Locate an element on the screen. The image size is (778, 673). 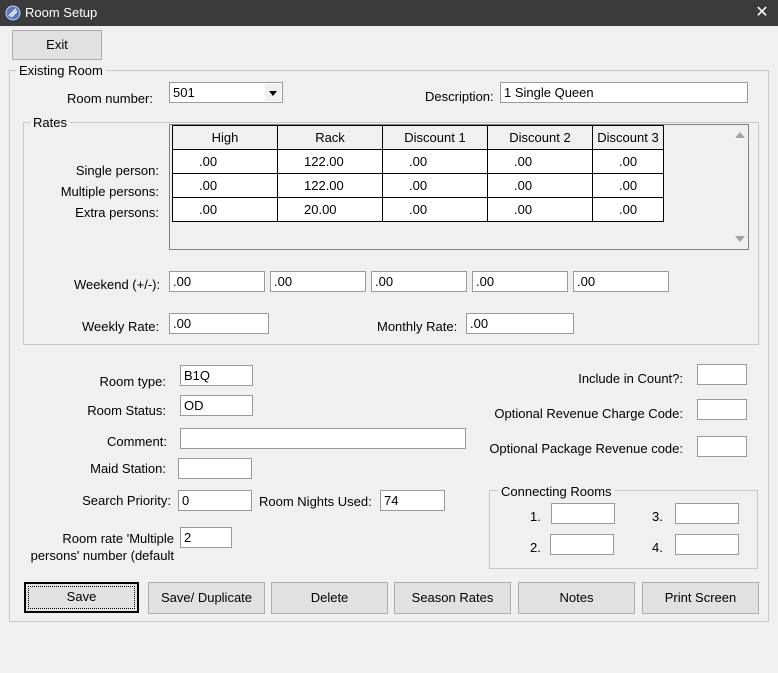
col-header-discount-2: Discount 2 is located at coordinates (540, 137).